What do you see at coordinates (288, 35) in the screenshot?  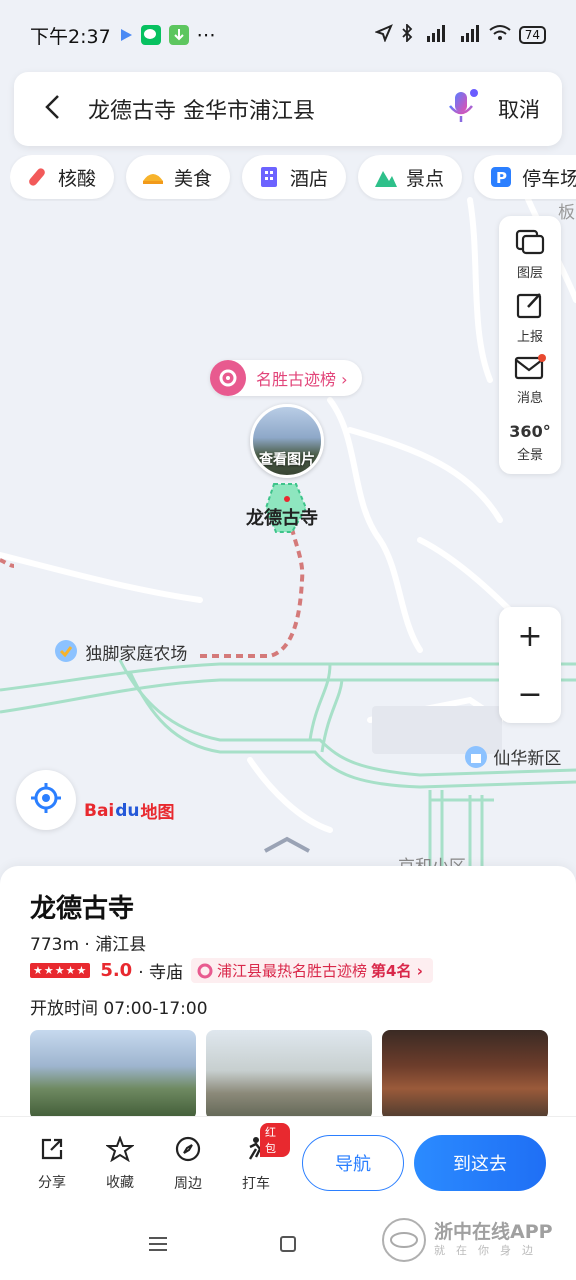 I see `status-bar: 下午2:37 ⋯ 74` at bounding box center [288, 35].